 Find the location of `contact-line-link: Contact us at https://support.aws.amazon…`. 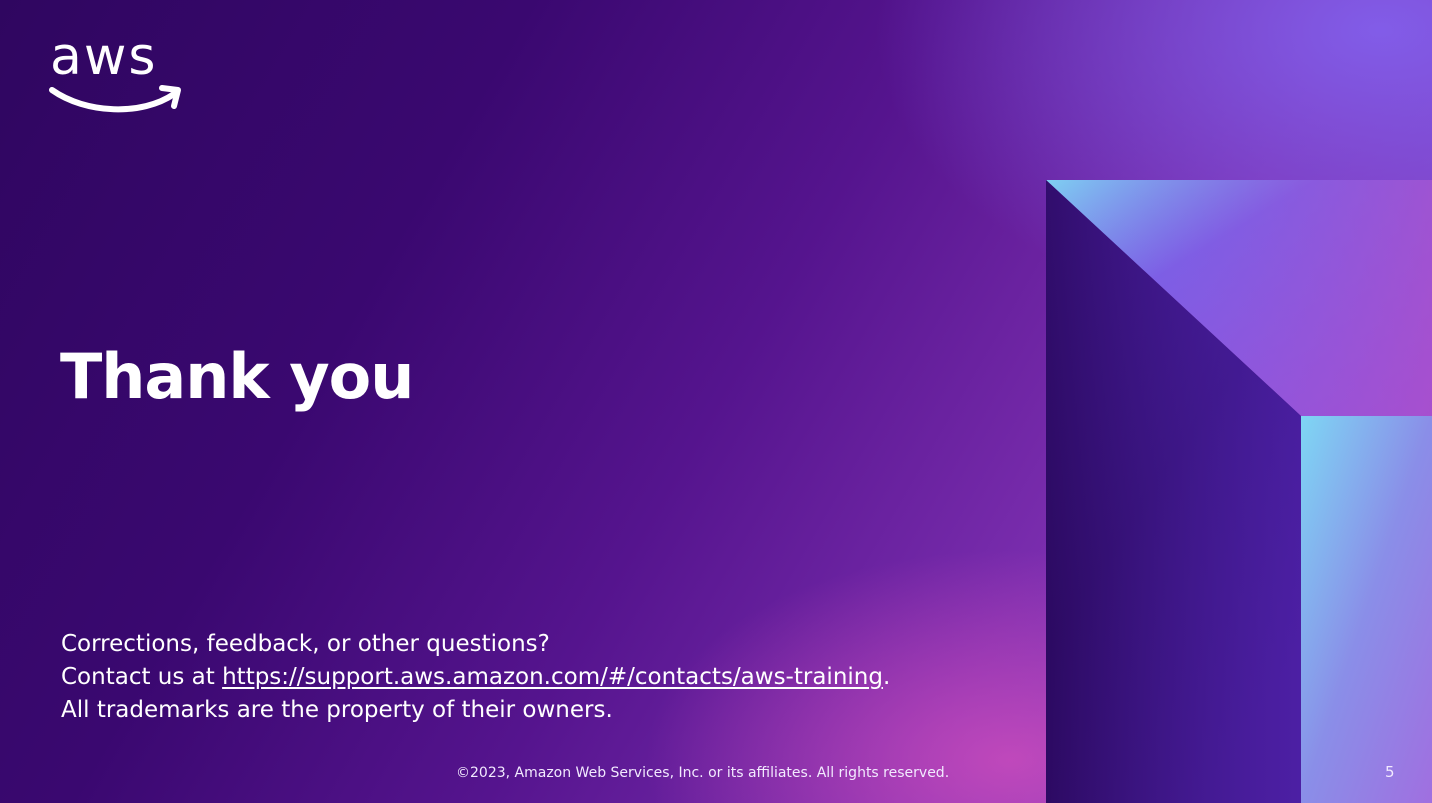

contact-line-link: Contact us at https://support.aws.amazon… is located at coordinates (475, 677).